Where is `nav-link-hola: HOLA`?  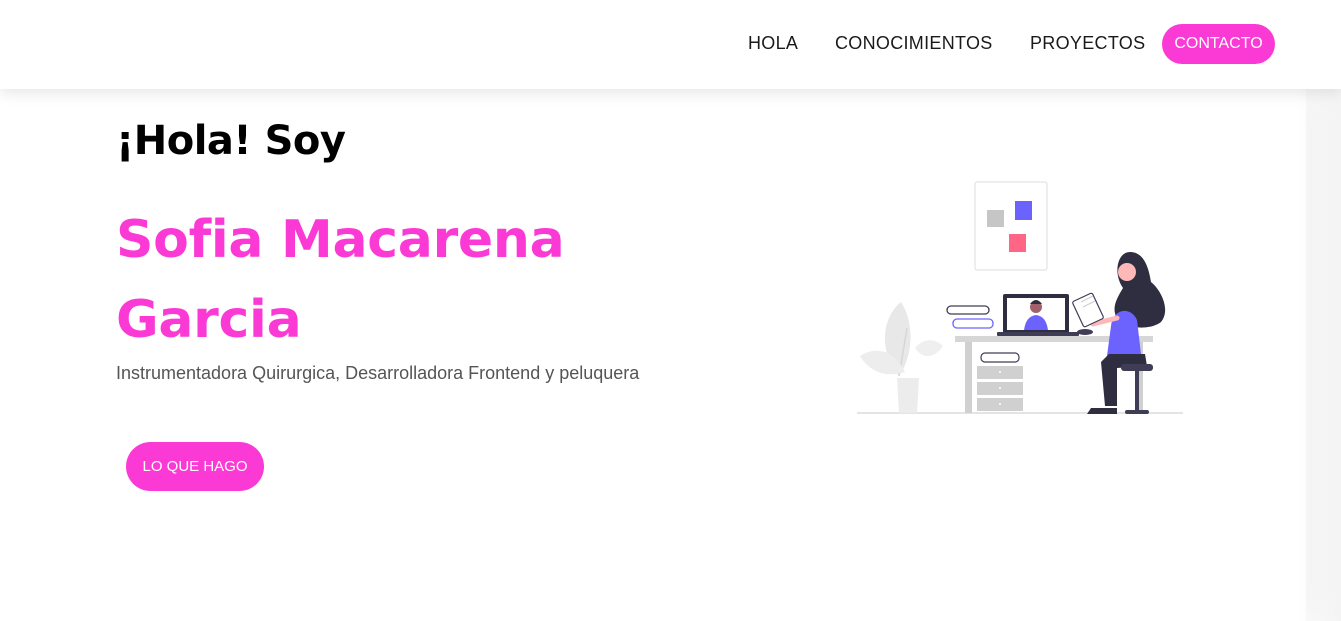 nav-link-hola: HOLA is located at coordinates (773, 43).